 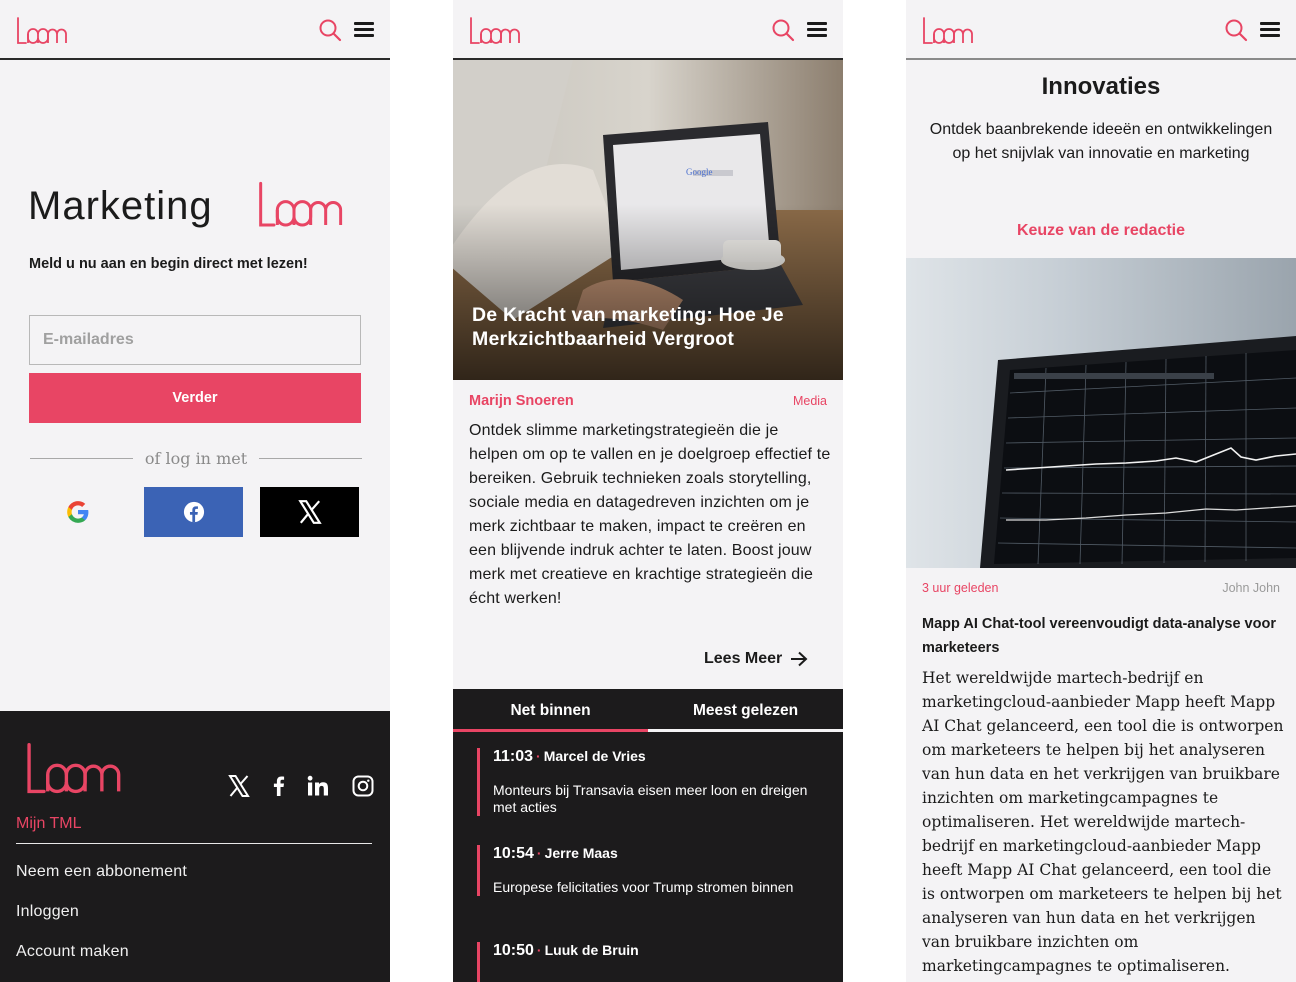 I want to click on tab-meest-gelezen: Meest gelezen, so click(x=745, y=710).